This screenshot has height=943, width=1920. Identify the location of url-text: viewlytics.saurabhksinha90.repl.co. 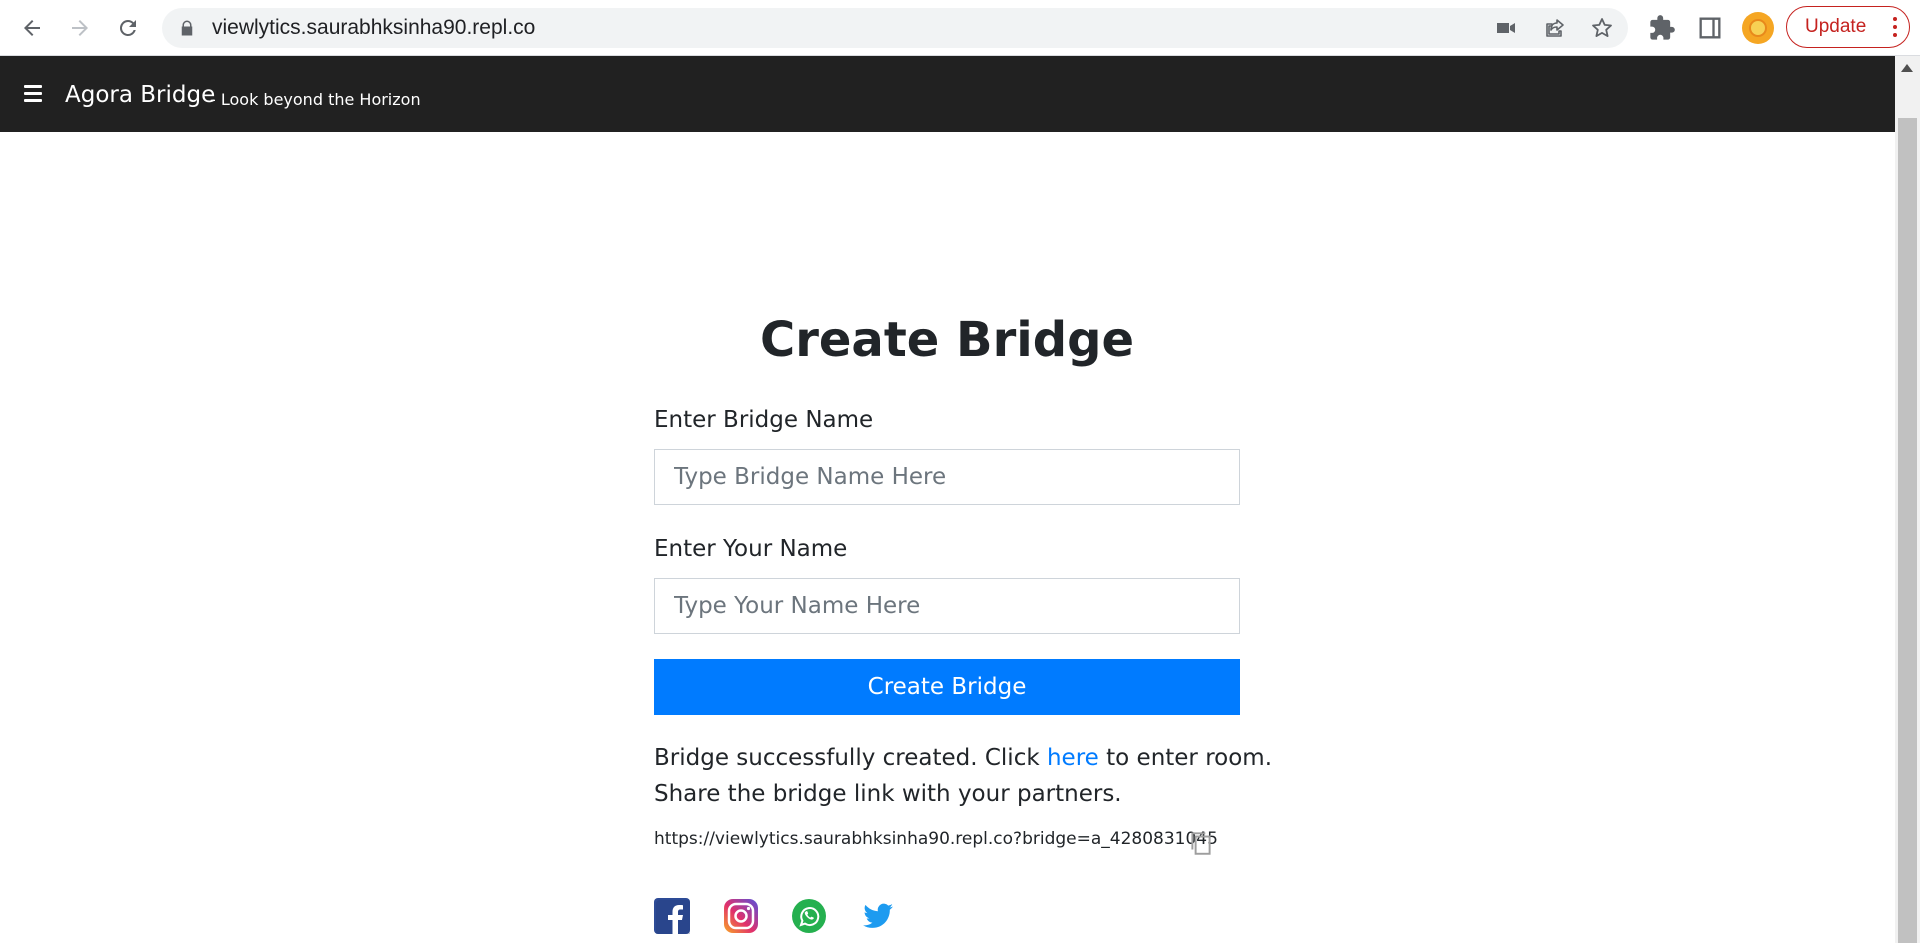
(373, 28).